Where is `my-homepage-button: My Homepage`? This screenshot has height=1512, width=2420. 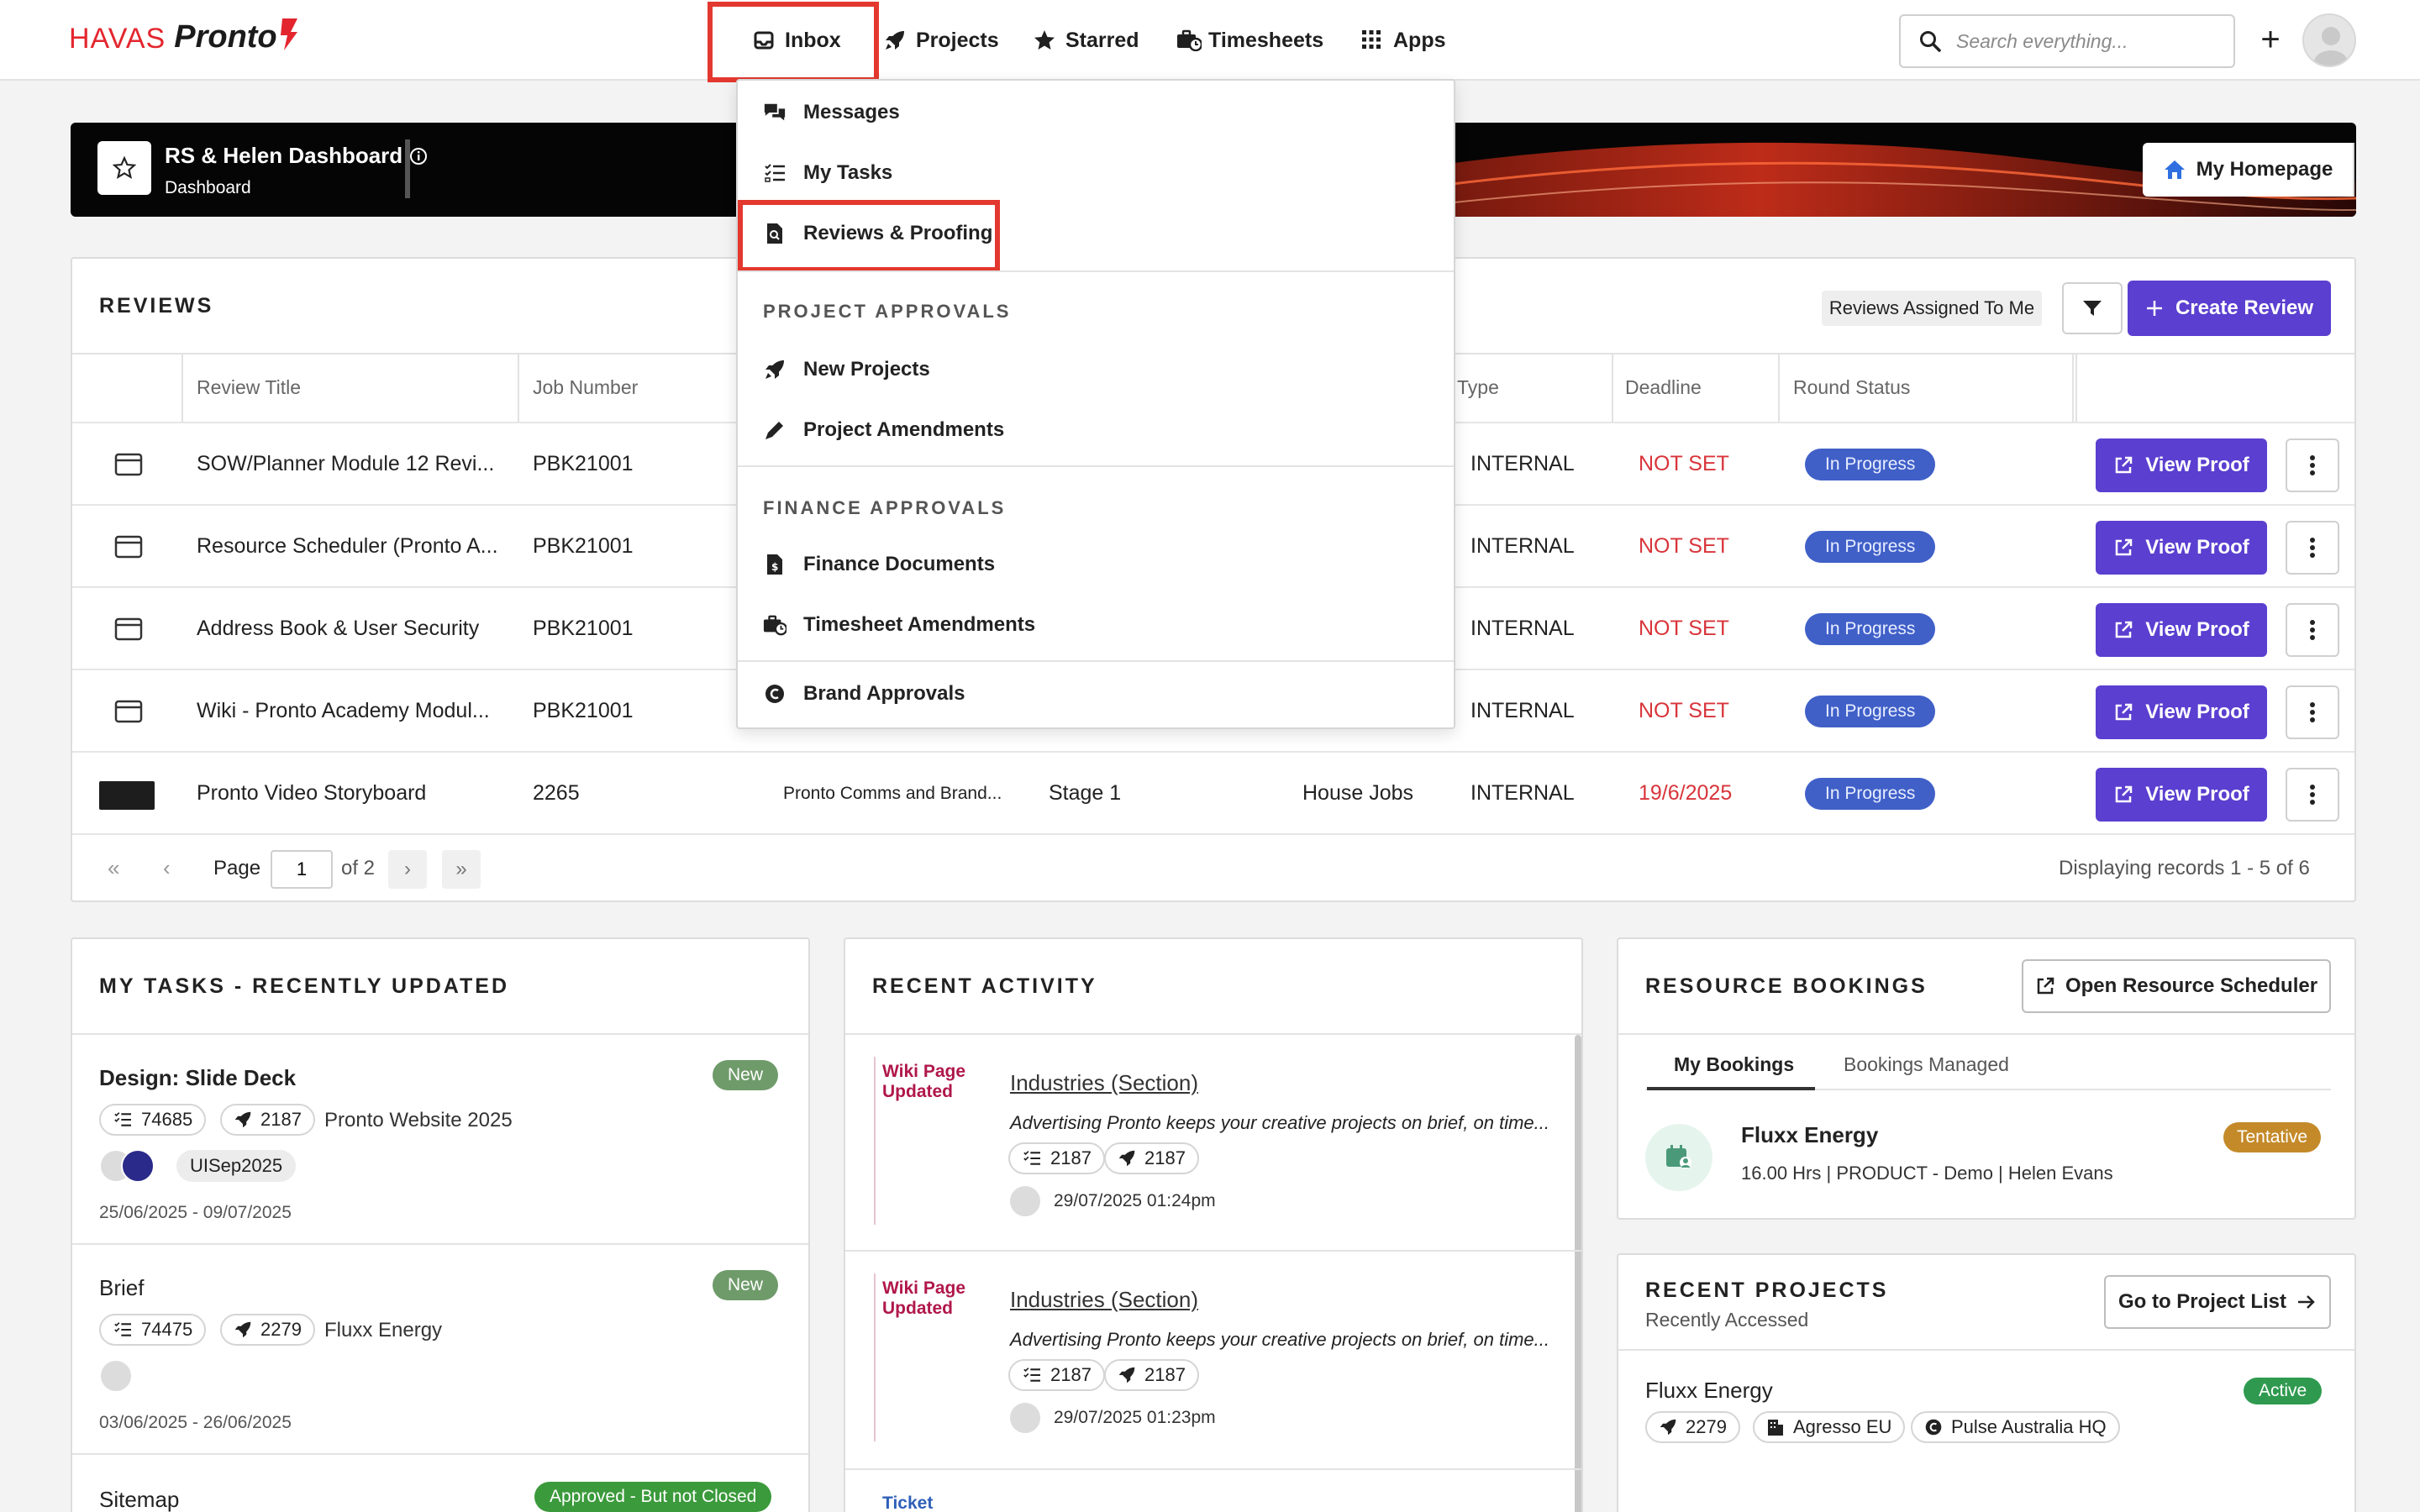 my-homepage-button: My Homepage is located at coordinates (2248, 170).